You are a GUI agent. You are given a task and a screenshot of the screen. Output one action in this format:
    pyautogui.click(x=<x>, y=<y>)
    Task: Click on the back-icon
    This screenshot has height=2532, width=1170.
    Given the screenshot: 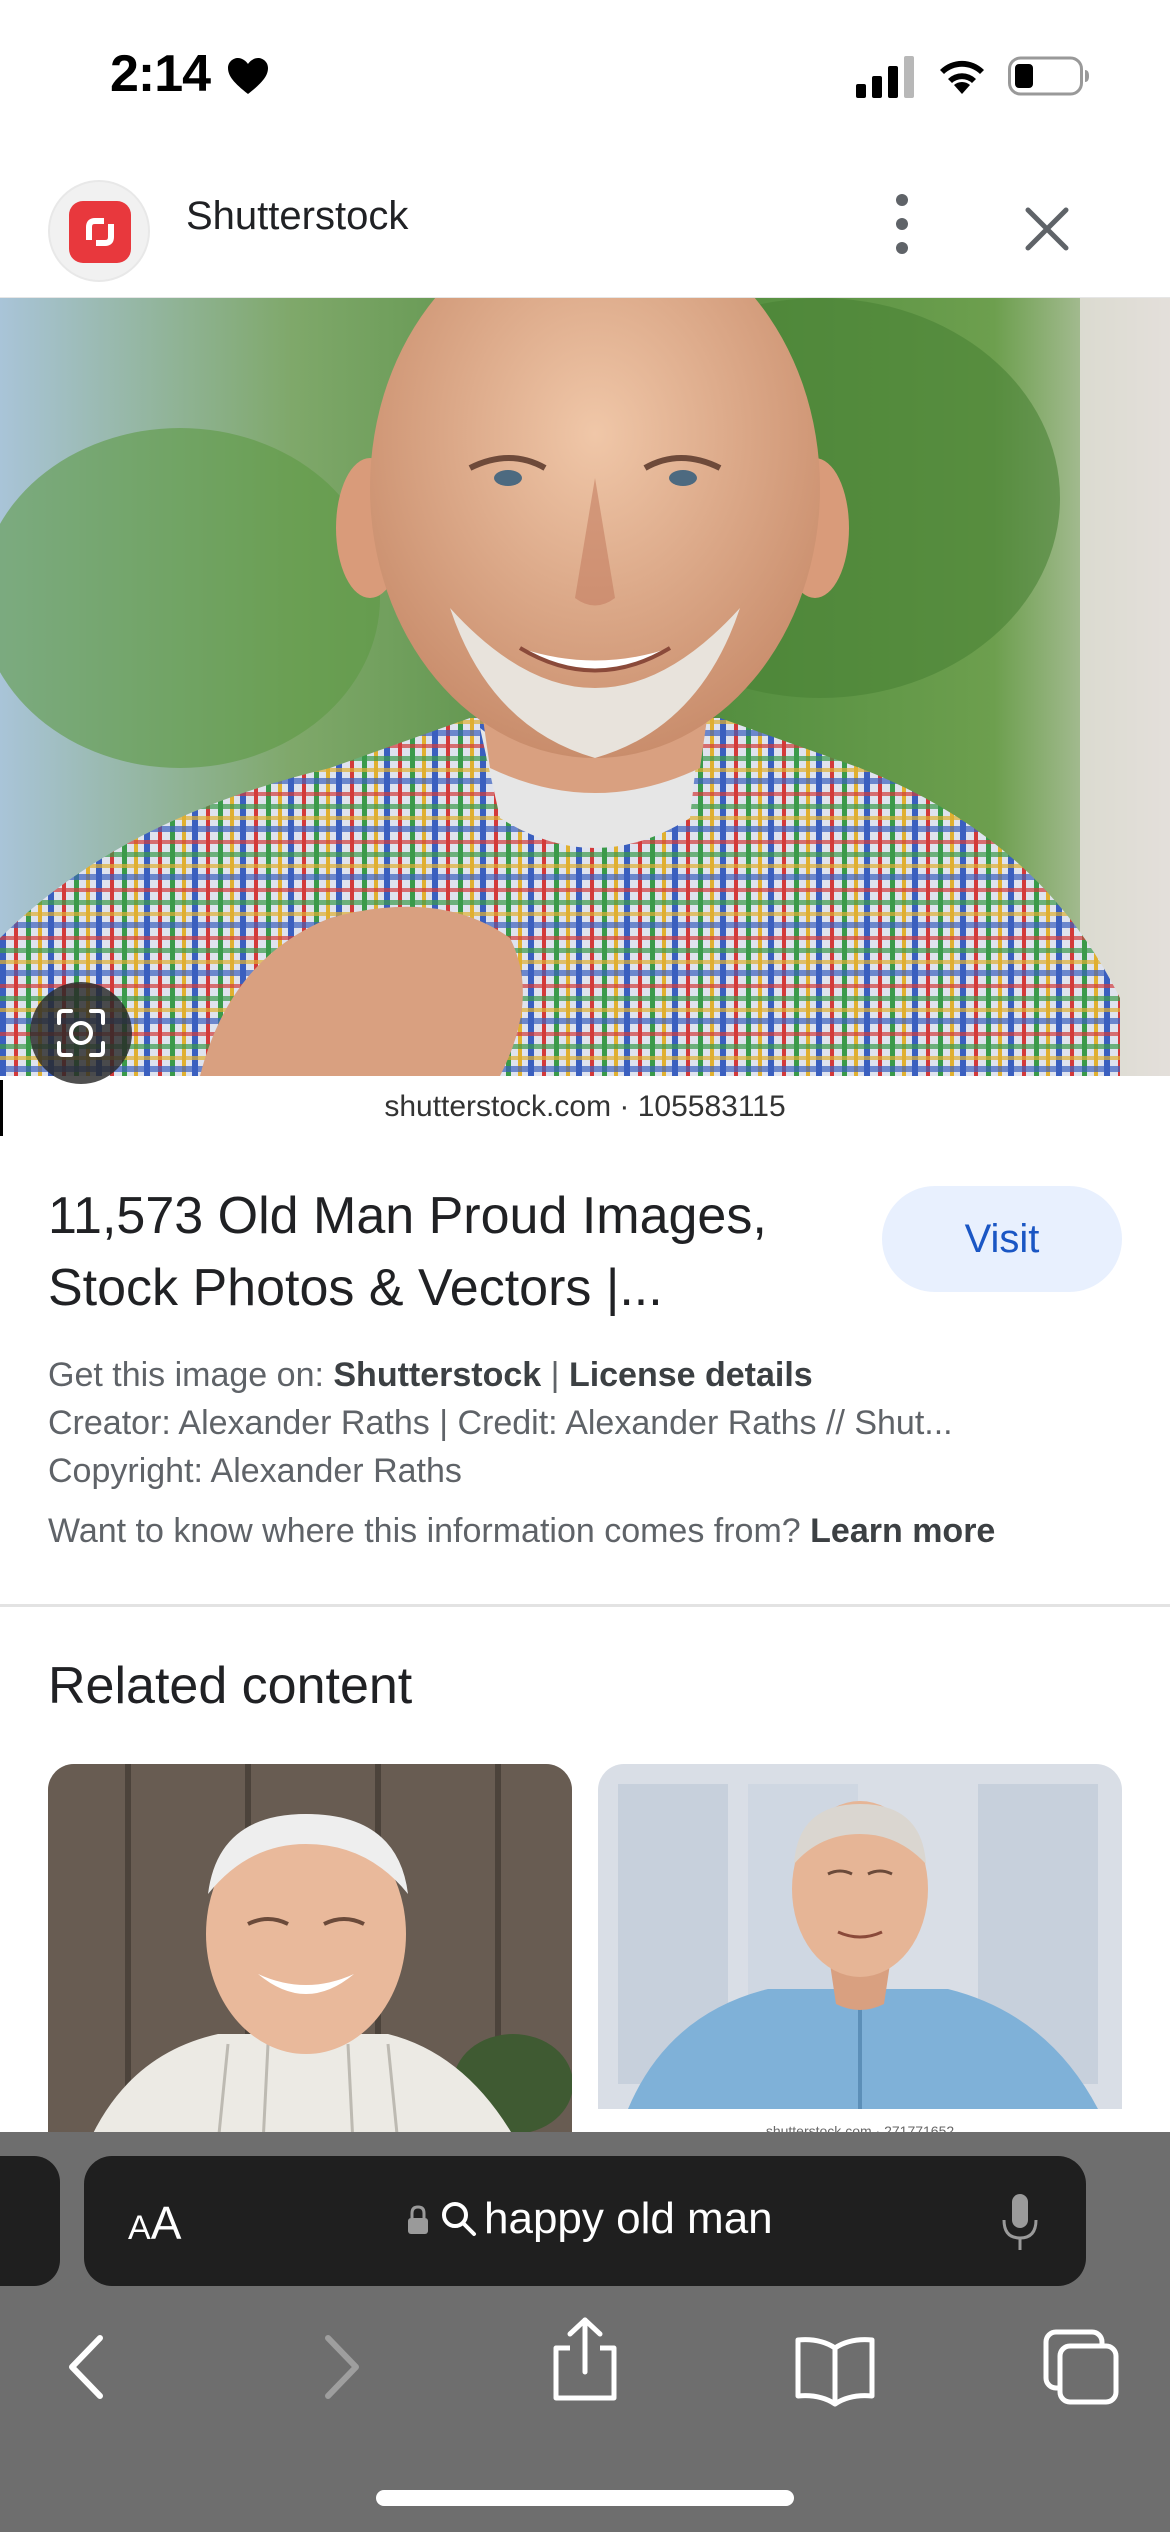 What is the action you would take?
    pyautogui.click(x=89, y=2367)
    